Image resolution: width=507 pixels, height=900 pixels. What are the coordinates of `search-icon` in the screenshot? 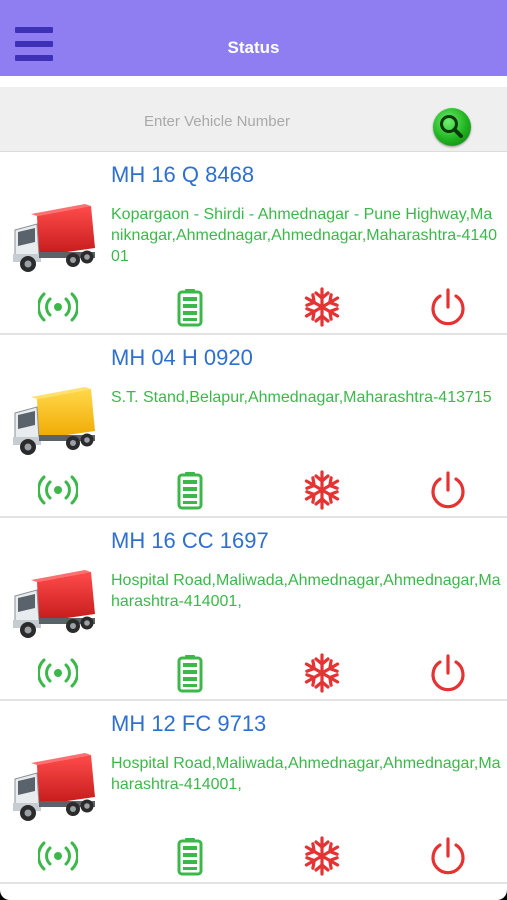 It's located at (451, 126).